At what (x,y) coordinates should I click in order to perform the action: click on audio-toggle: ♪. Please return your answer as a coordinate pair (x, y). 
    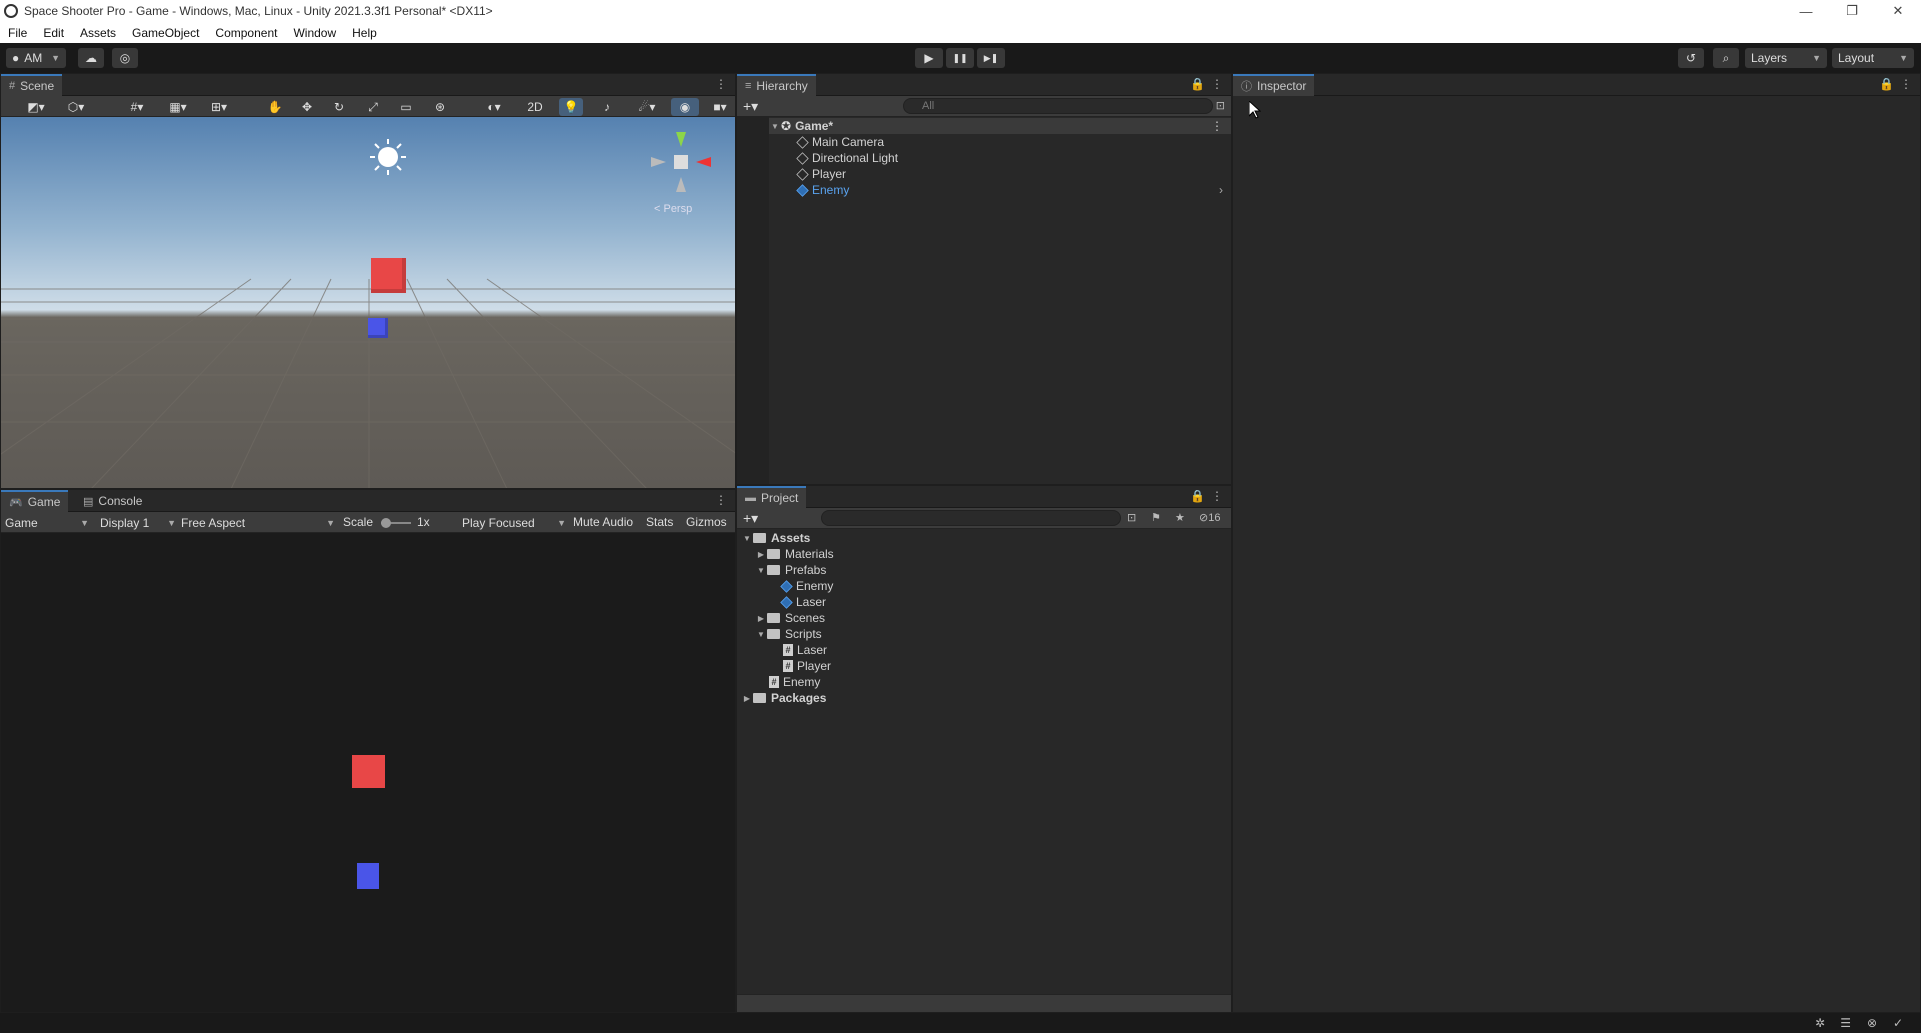
    Looking at the image, I should click on (607, 107).